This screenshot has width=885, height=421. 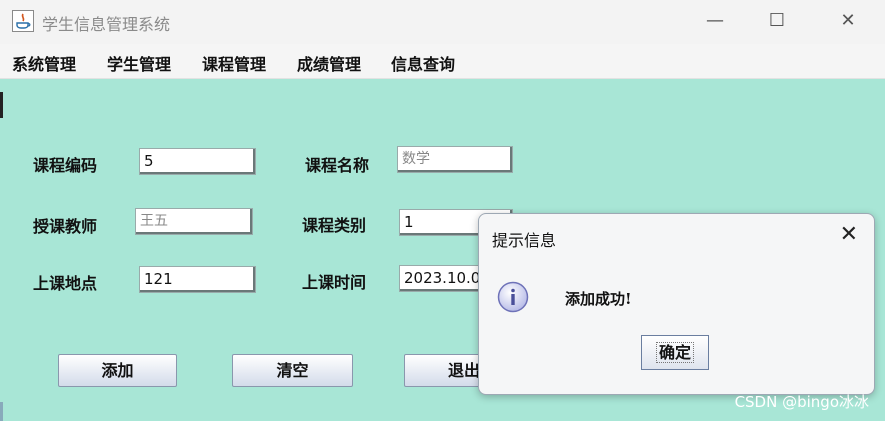 What do you see at coordinates (106, 24) in the screenshot?
I see `window-title: 学生信息管理系统` at bounding box center [106, 24].